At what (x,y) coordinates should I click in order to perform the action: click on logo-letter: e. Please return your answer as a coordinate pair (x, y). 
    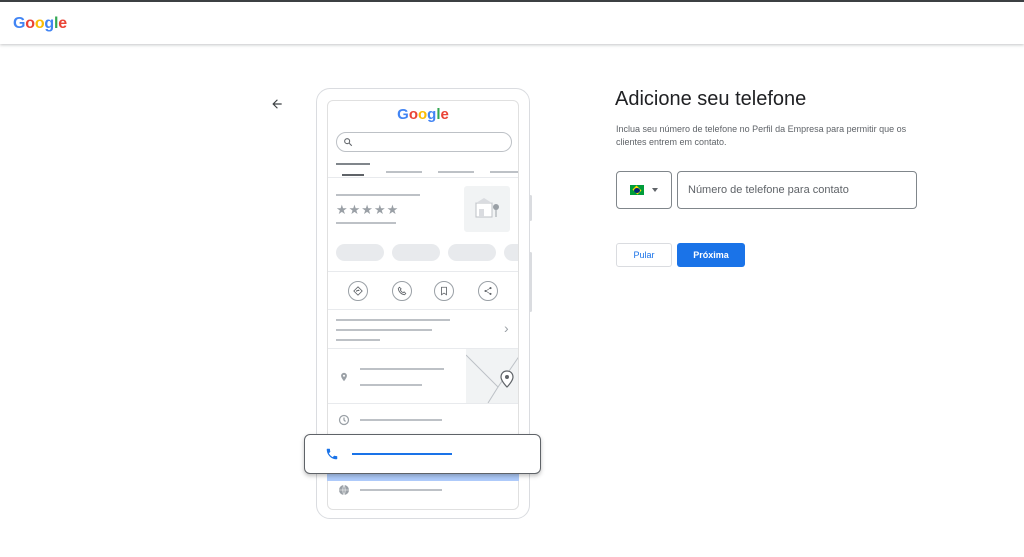
    Looking at the image, I should click on (62, 23).